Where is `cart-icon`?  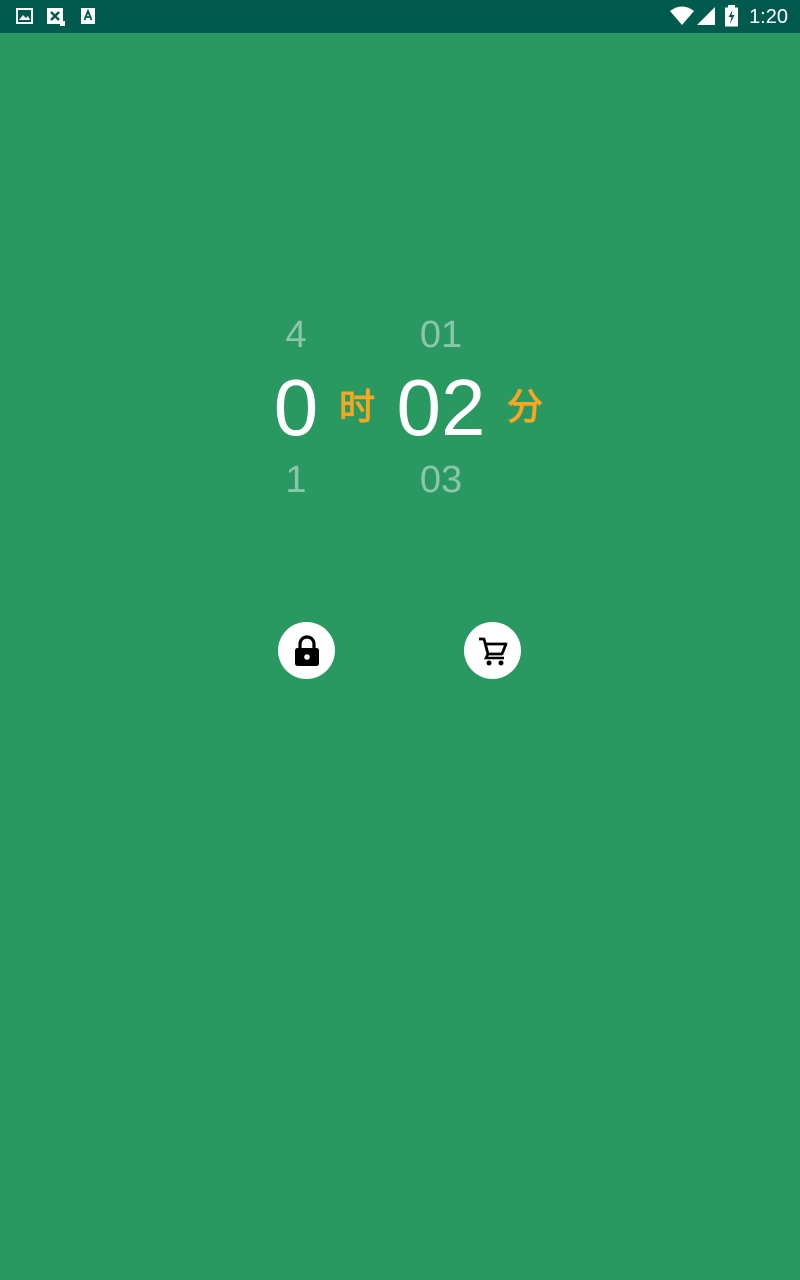
cart-icon is located at coordinates (492, 651).